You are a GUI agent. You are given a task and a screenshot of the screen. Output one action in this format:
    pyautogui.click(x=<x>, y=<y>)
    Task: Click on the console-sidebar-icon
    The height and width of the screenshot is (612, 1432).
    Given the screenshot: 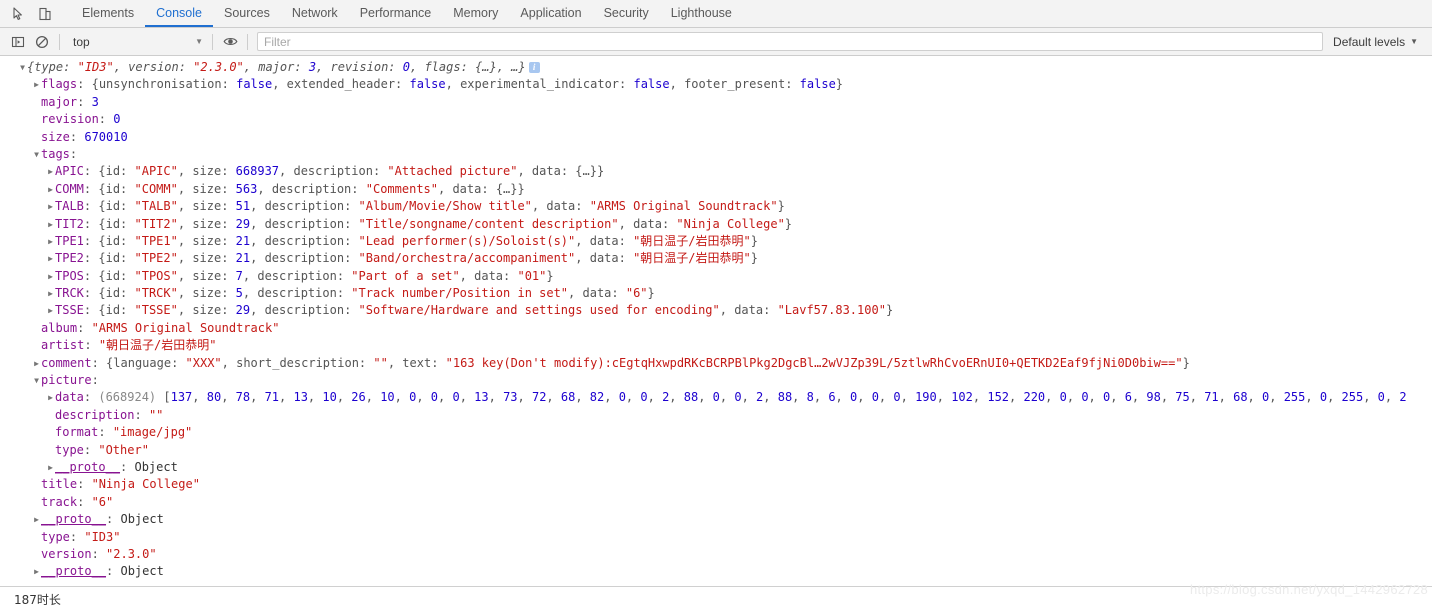 What is the action you would take?
    pyautogui.click(x=18, y=42)
    